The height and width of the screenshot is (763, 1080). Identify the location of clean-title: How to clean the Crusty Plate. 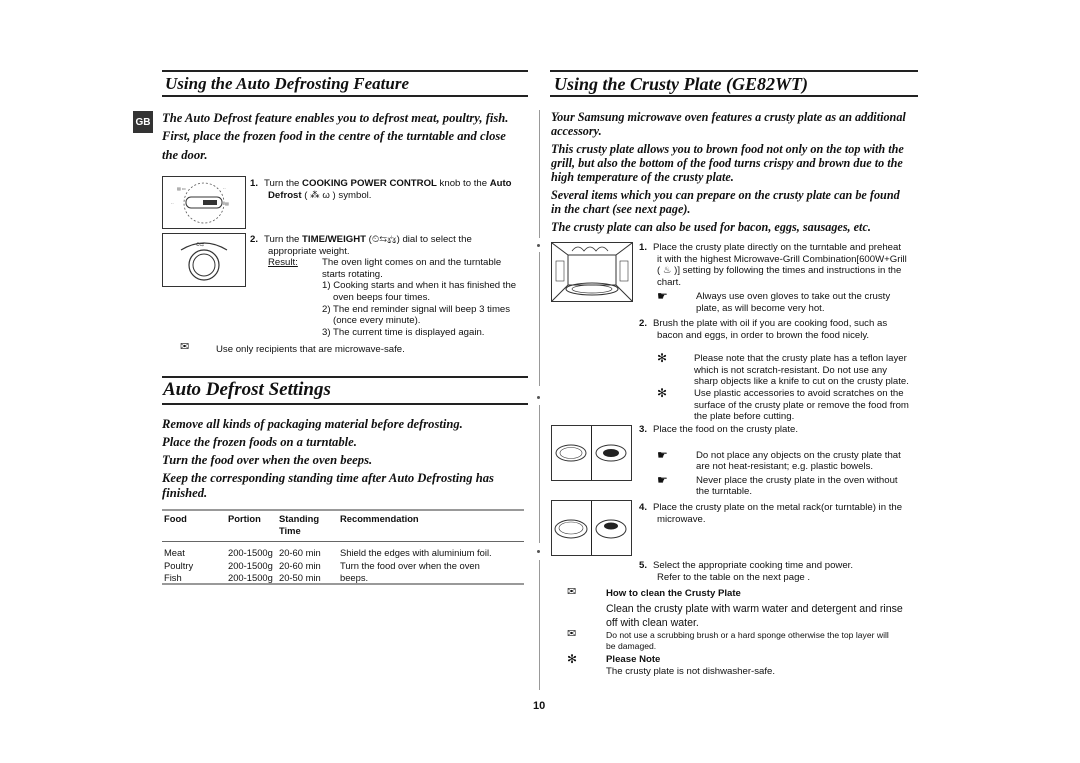
(673, 593).